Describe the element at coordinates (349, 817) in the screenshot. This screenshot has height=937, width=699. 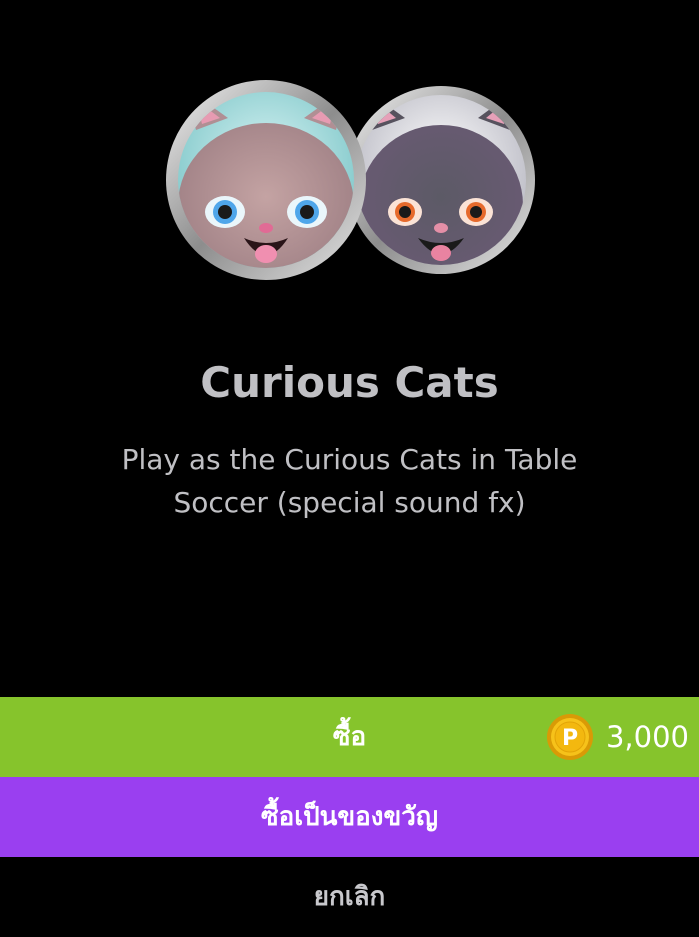
I see `buy-as-gift-button: ซื้อเป็นของขวัญ` at that location.